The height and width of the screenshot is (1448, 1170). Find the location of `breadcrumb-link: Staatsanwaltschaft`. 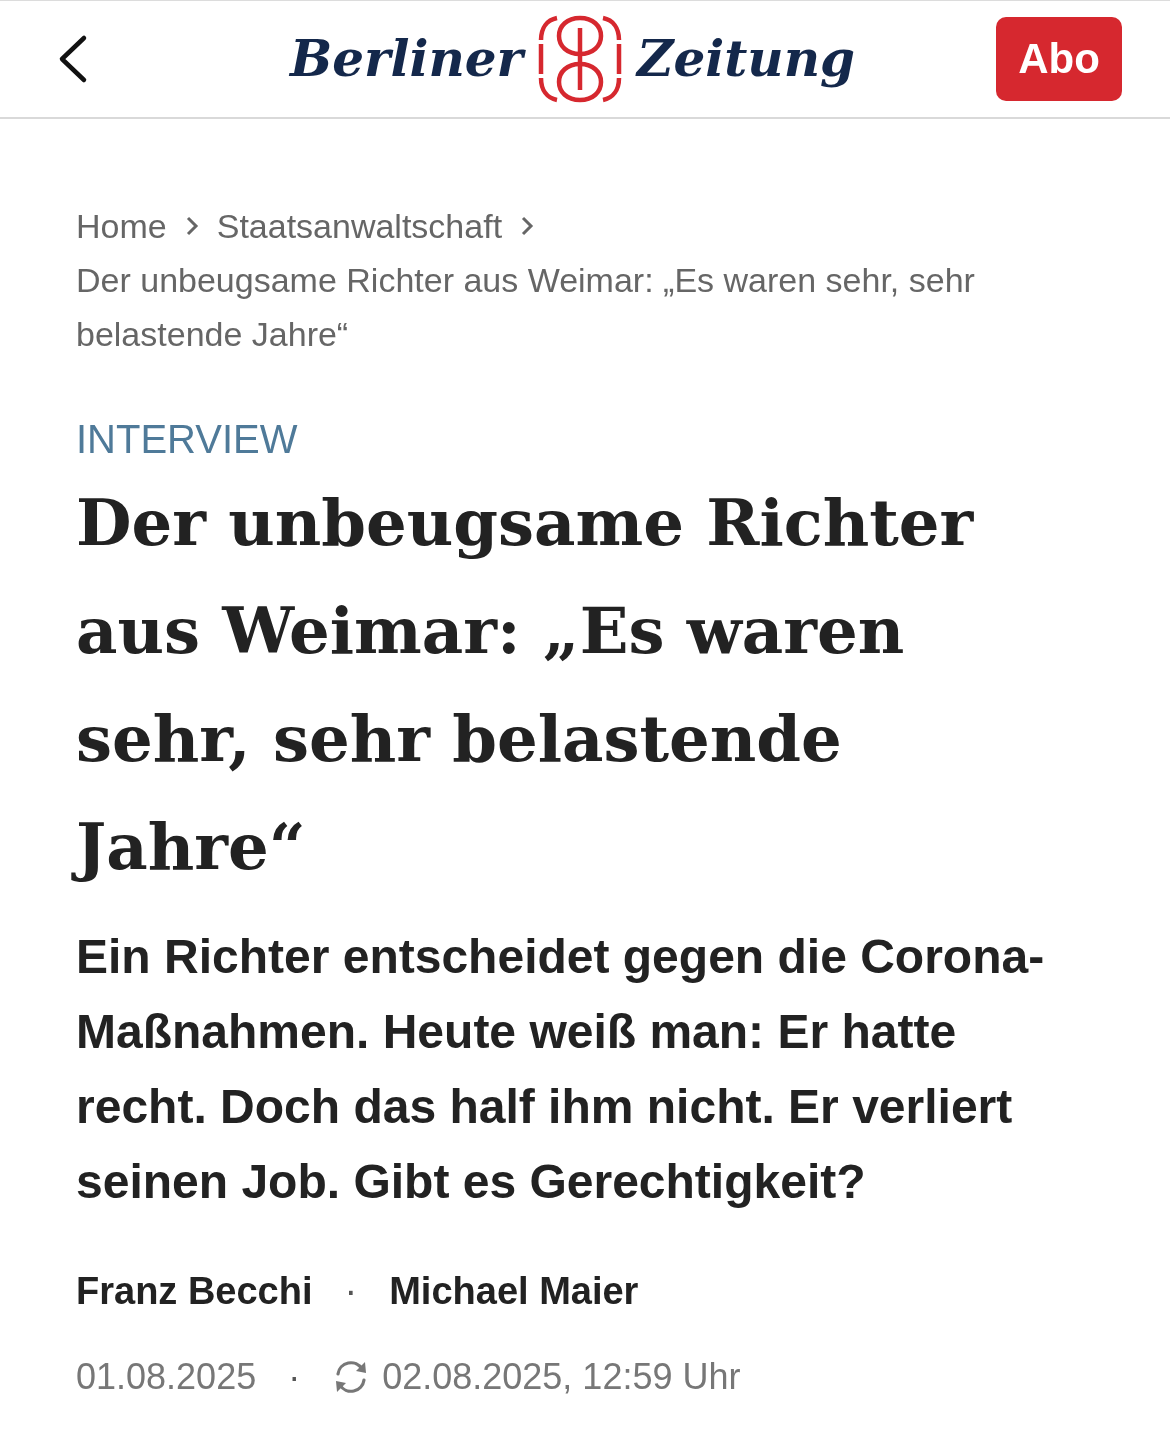

breadcrumb-link: Staatsanwaltschaft is located at coordinates (359, 226).